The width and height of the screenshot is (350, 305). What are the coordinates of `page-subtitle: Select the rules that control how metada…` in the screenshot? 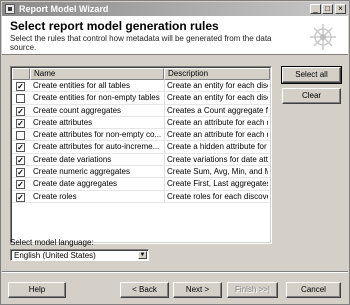 It's located at (141, 43).